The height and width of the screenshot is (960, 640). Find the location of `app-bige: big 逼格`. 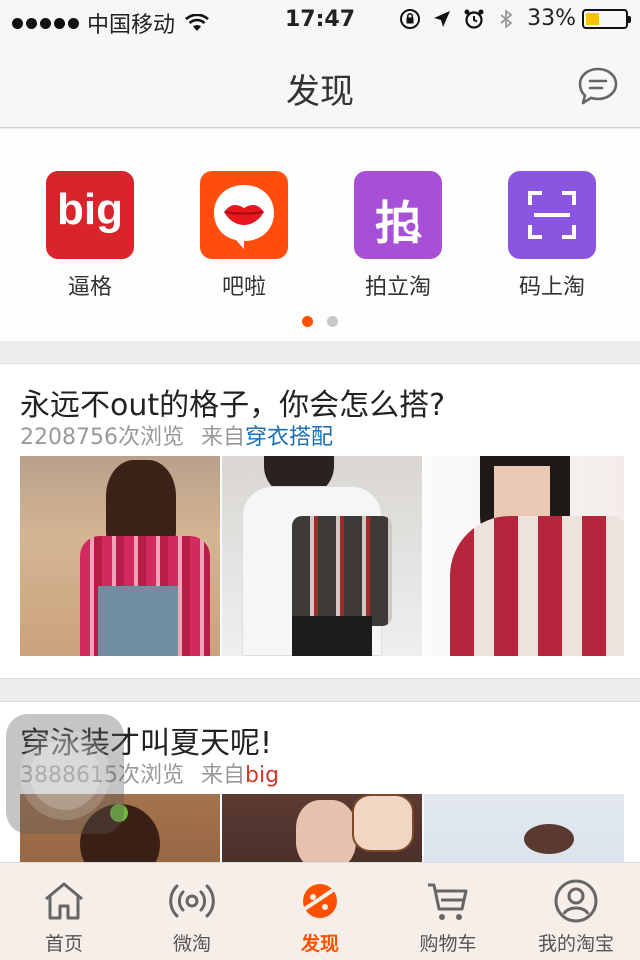

app-bige: big 逼格 is located at coordinates (90, 236).